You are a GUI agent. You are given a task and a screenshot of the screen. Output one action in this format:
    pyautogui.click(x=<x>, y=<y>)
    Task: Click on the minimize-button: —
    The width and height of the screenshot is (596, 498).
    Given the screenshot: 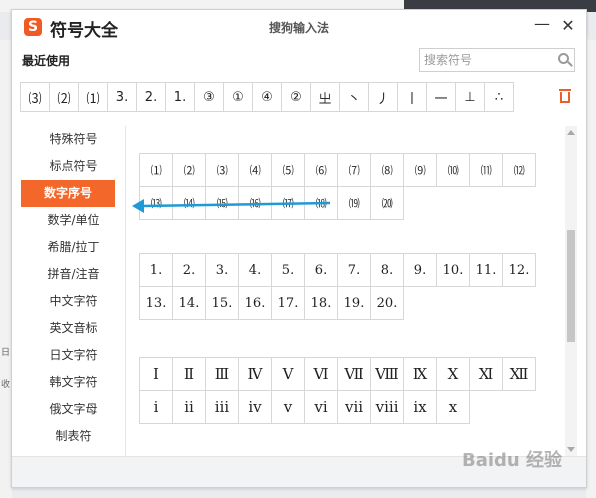 What is the action you would take?
    pyautogui.click(x=542, y=24)
    